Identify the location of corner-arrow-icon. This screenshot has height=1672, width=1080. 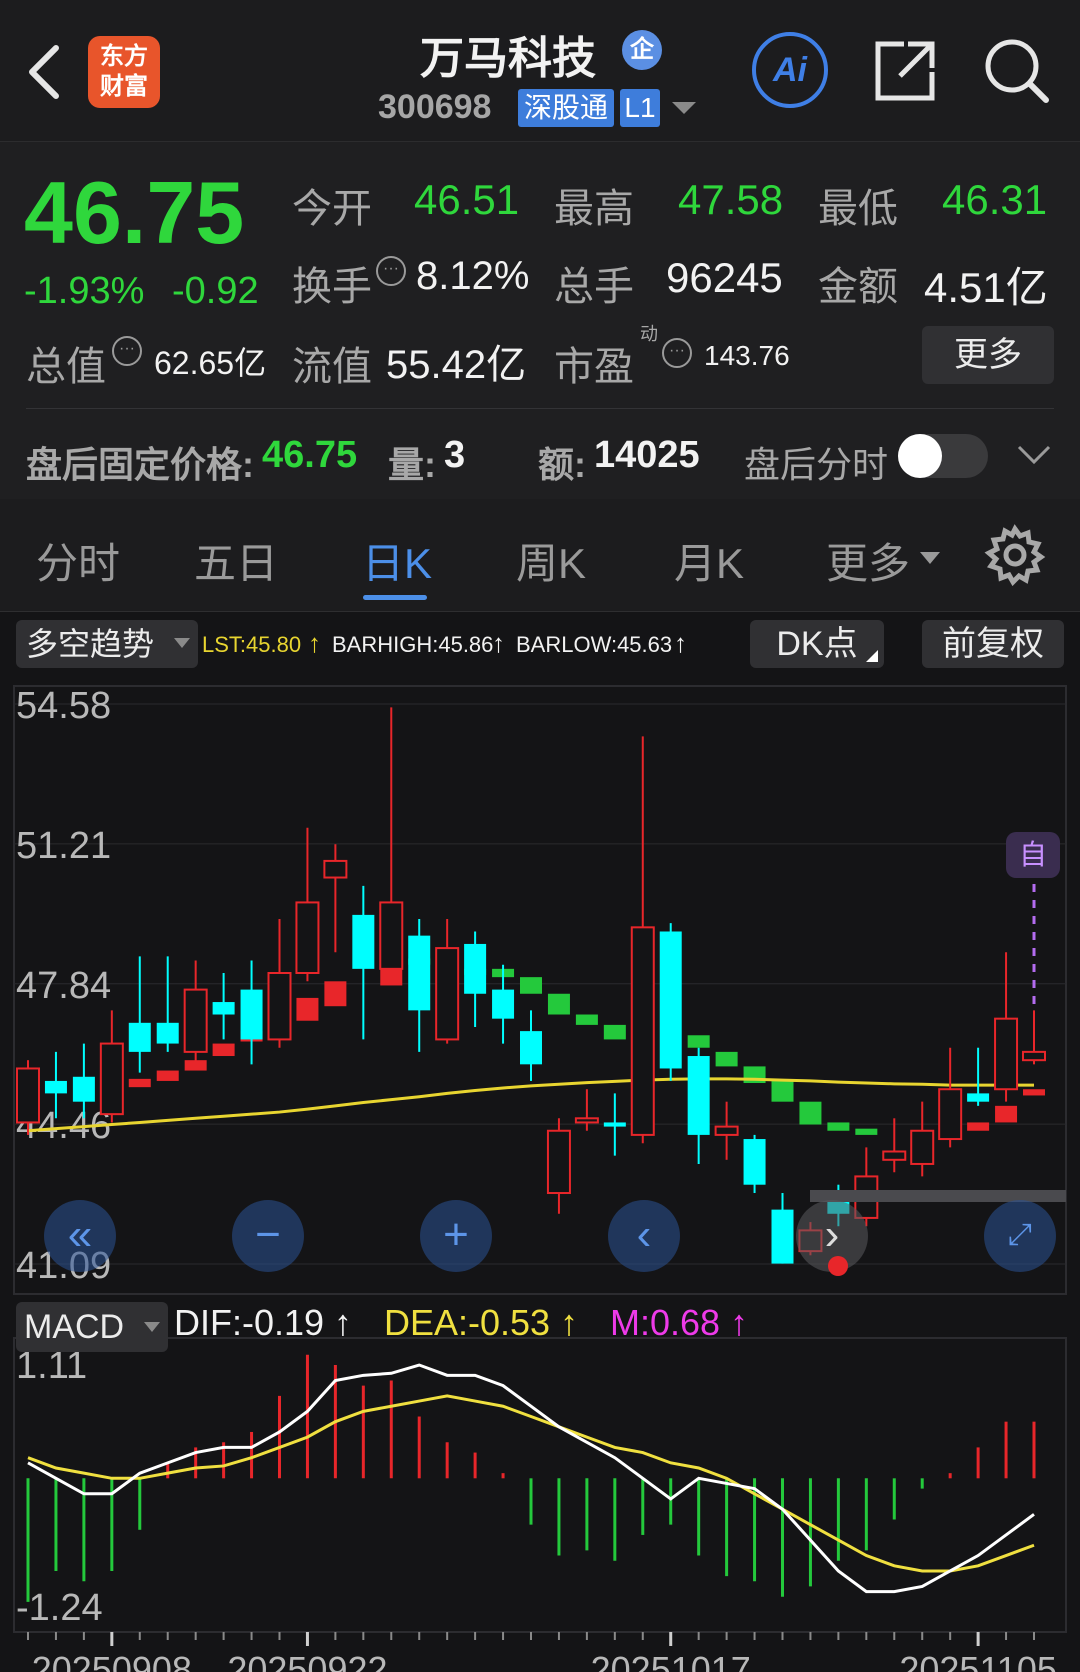
(872, 656).